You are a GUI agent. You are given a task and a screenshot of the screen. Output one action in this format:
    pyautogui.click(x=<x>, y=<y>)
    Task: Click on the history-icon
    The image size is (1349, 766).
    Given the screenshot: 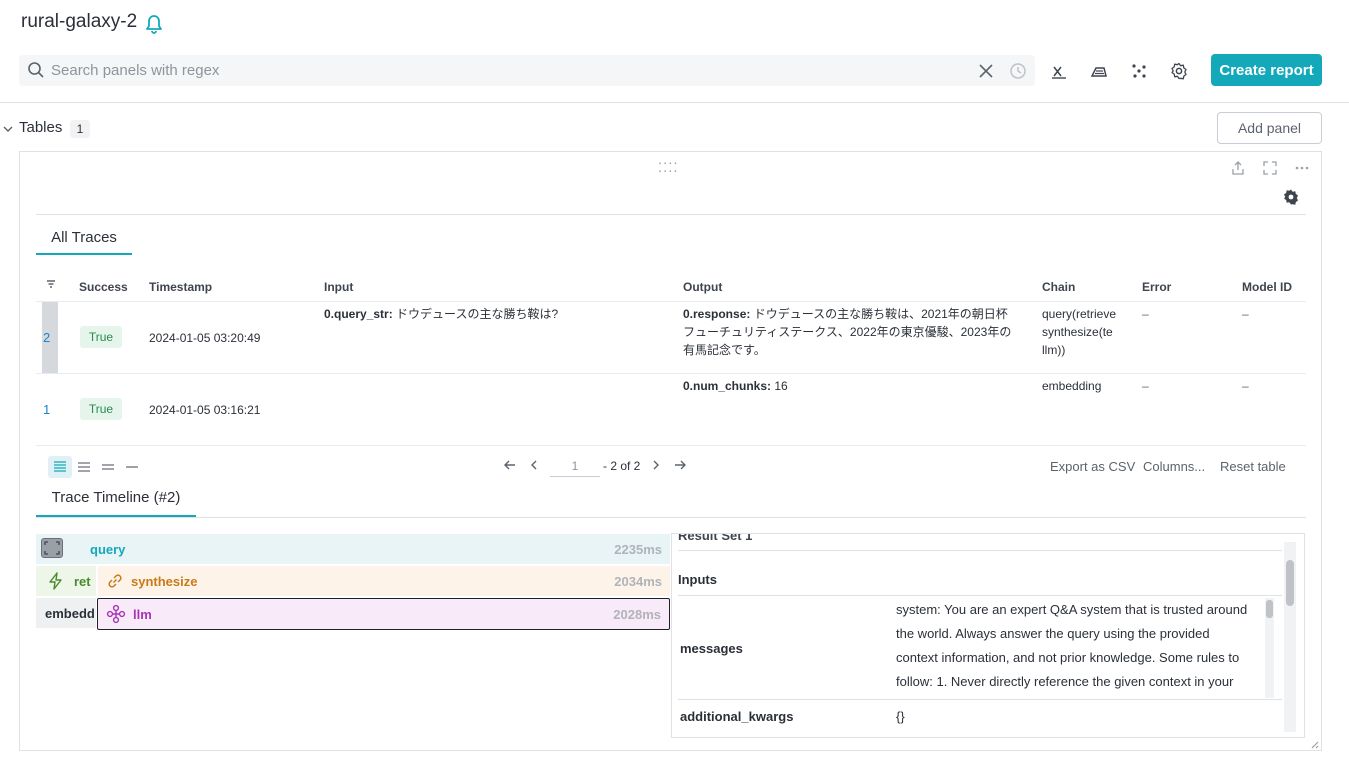 What is the action you would take?
    pyautogui.click(x=1018, y=71)
    